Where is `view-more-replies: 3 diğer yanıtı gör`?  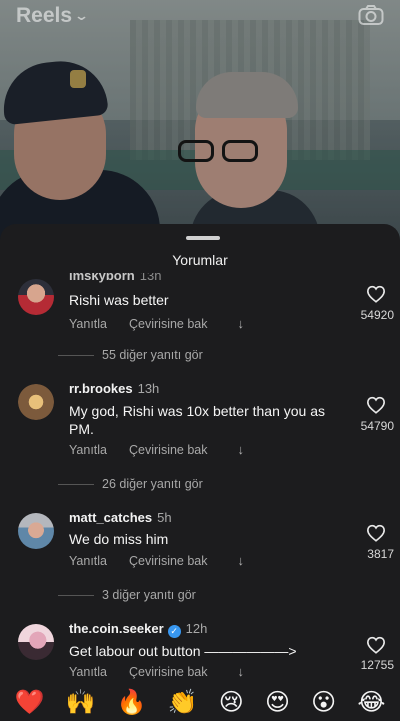 view-more-replies: 3 diğer yanıtı gör is located at coordinates (127, 595).